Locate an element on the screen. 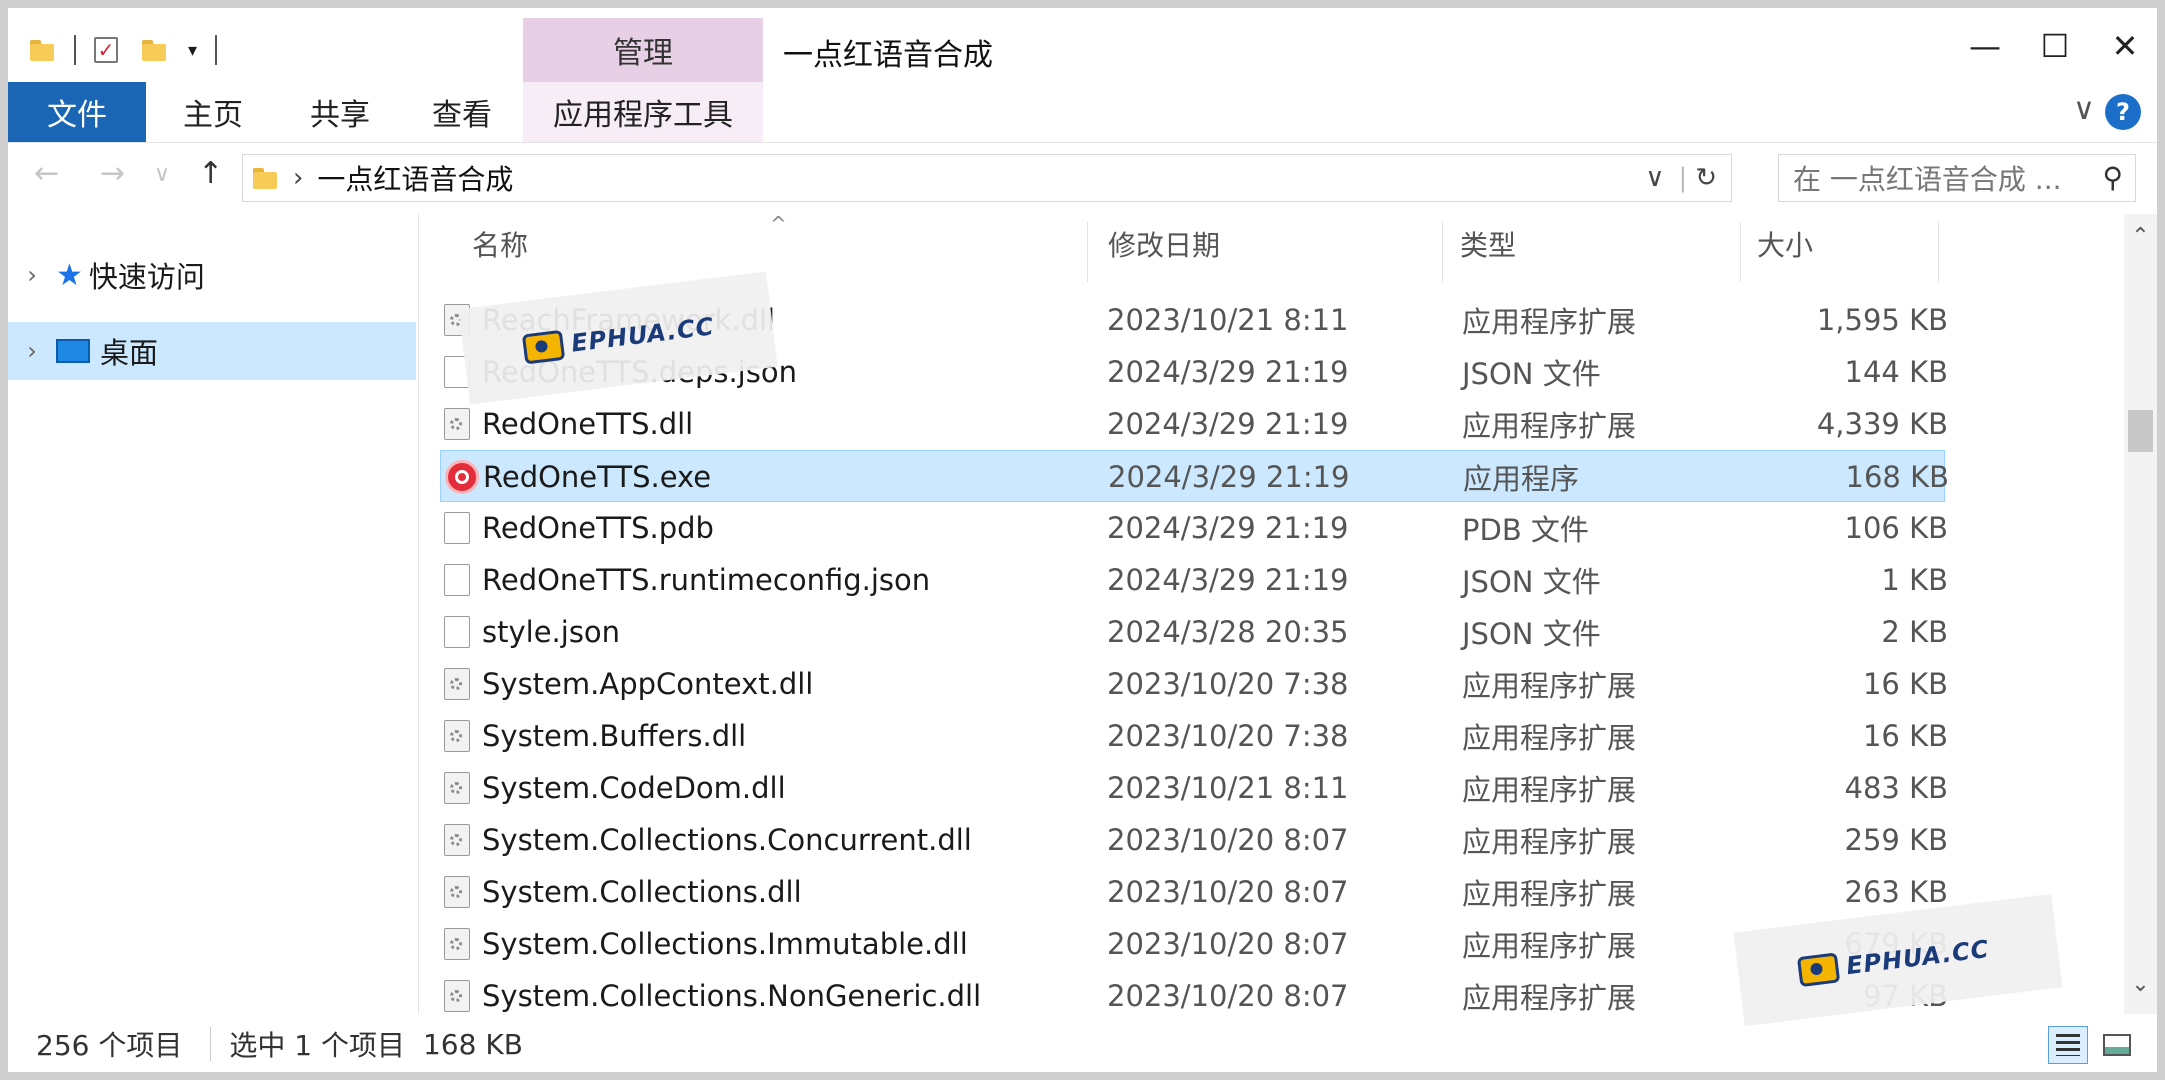 The height and width of the screenshot is (1080, 2165). scroll-up-icon: ⌃ is located at coordinates (2140, 236).